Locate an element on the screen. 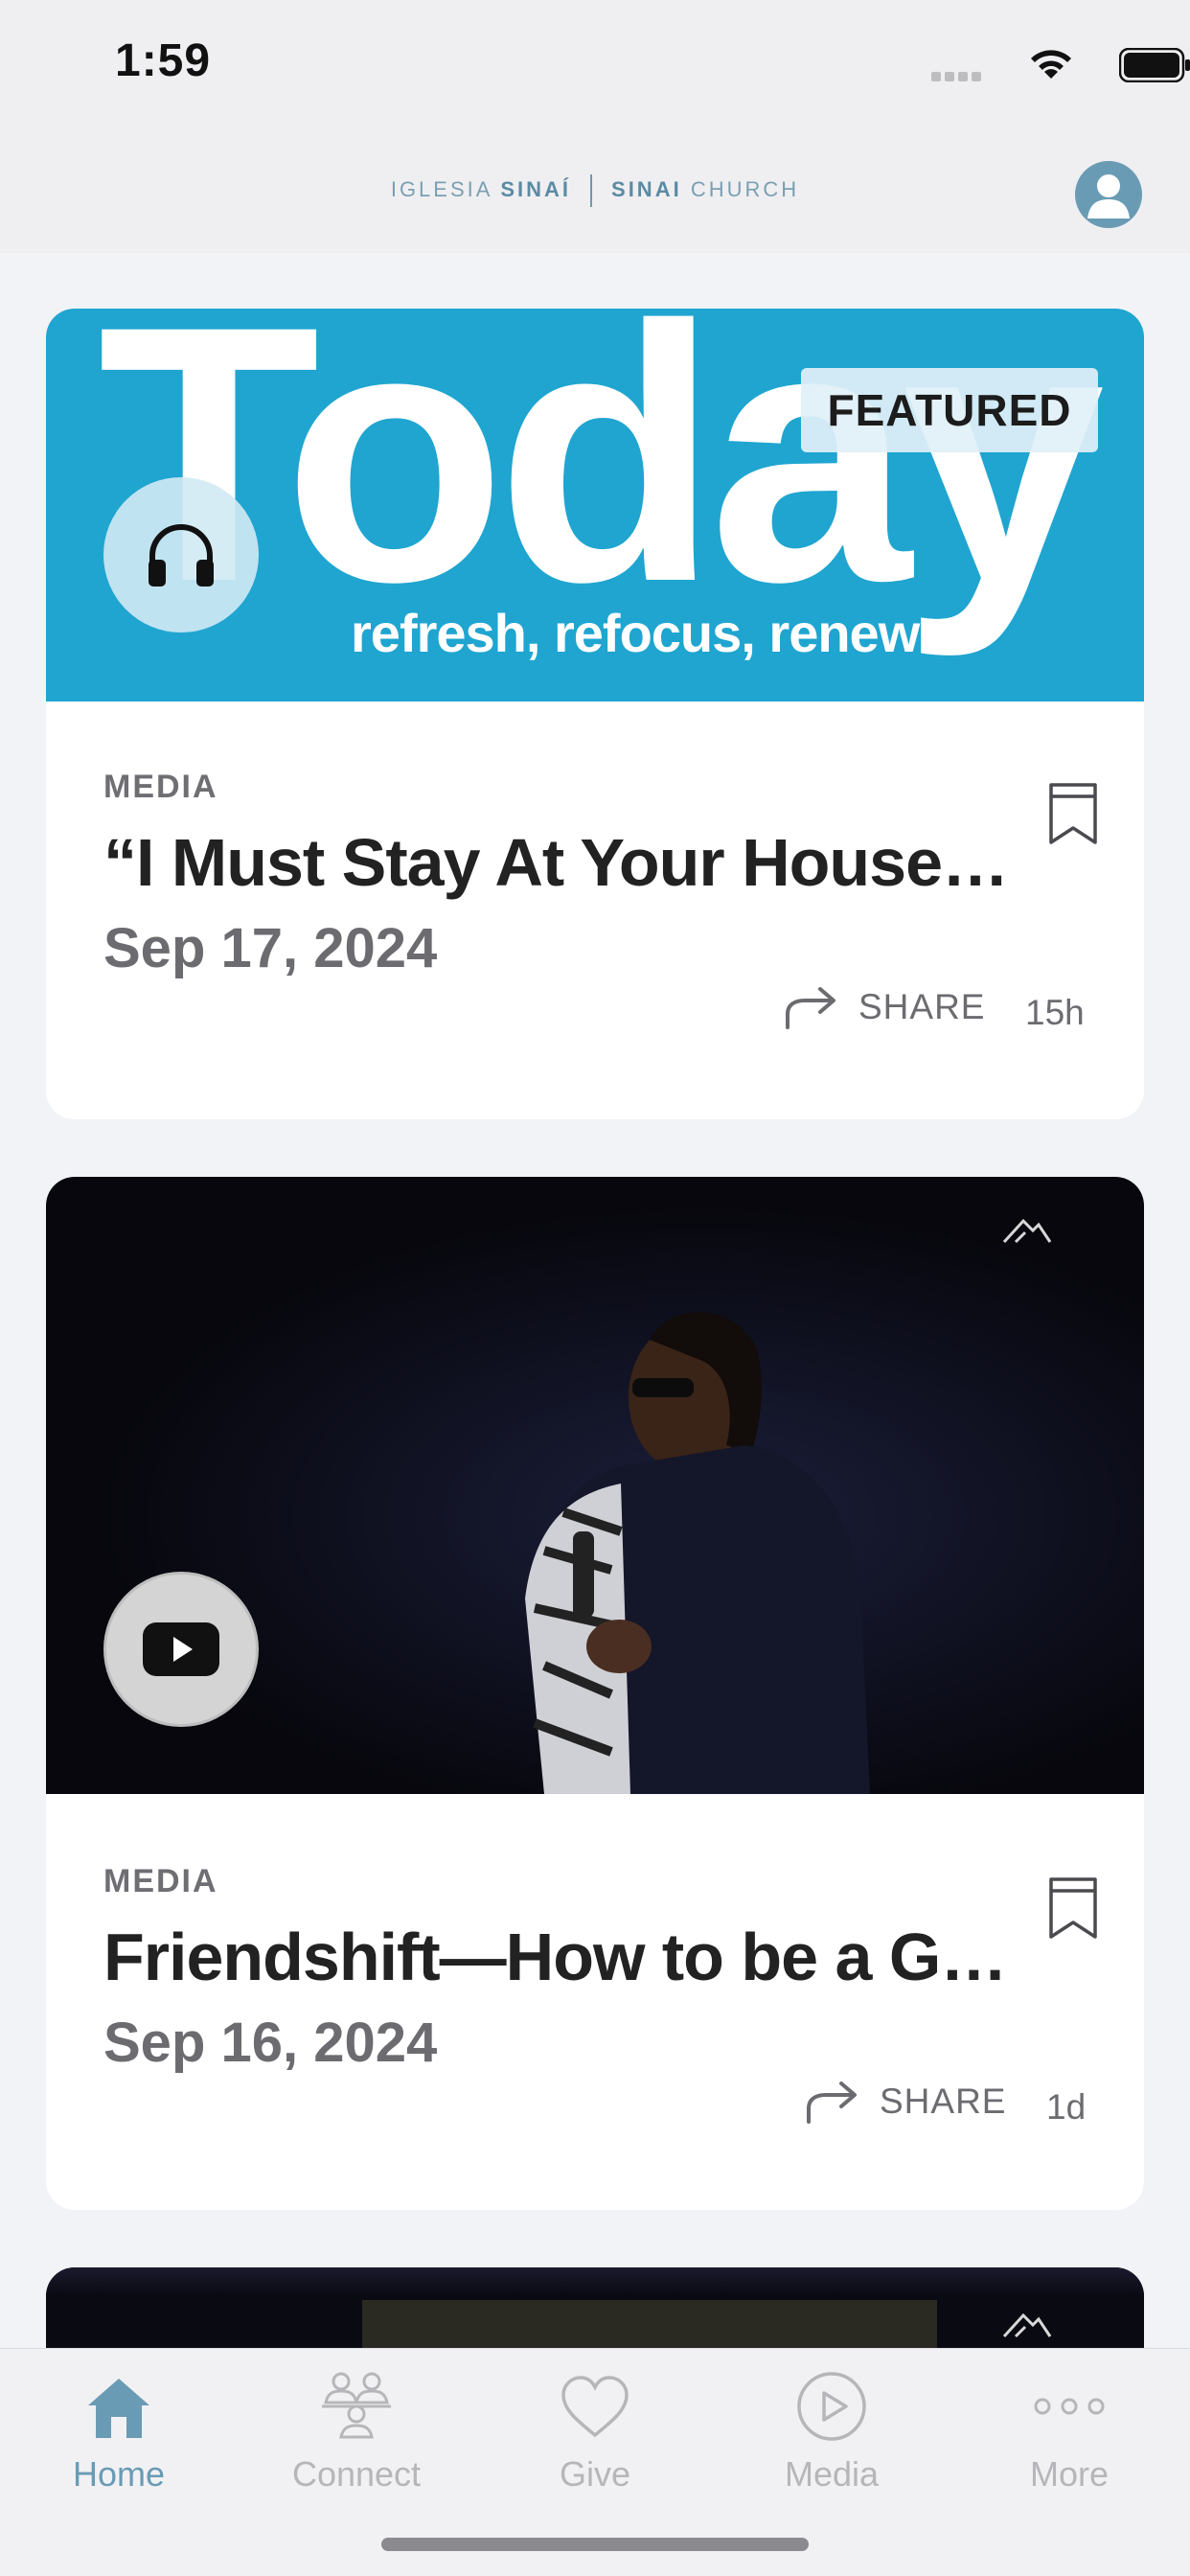 The width and height of the screenshot is (1190, 2576). tab-give: Give is located at coordinates (595, 2428).